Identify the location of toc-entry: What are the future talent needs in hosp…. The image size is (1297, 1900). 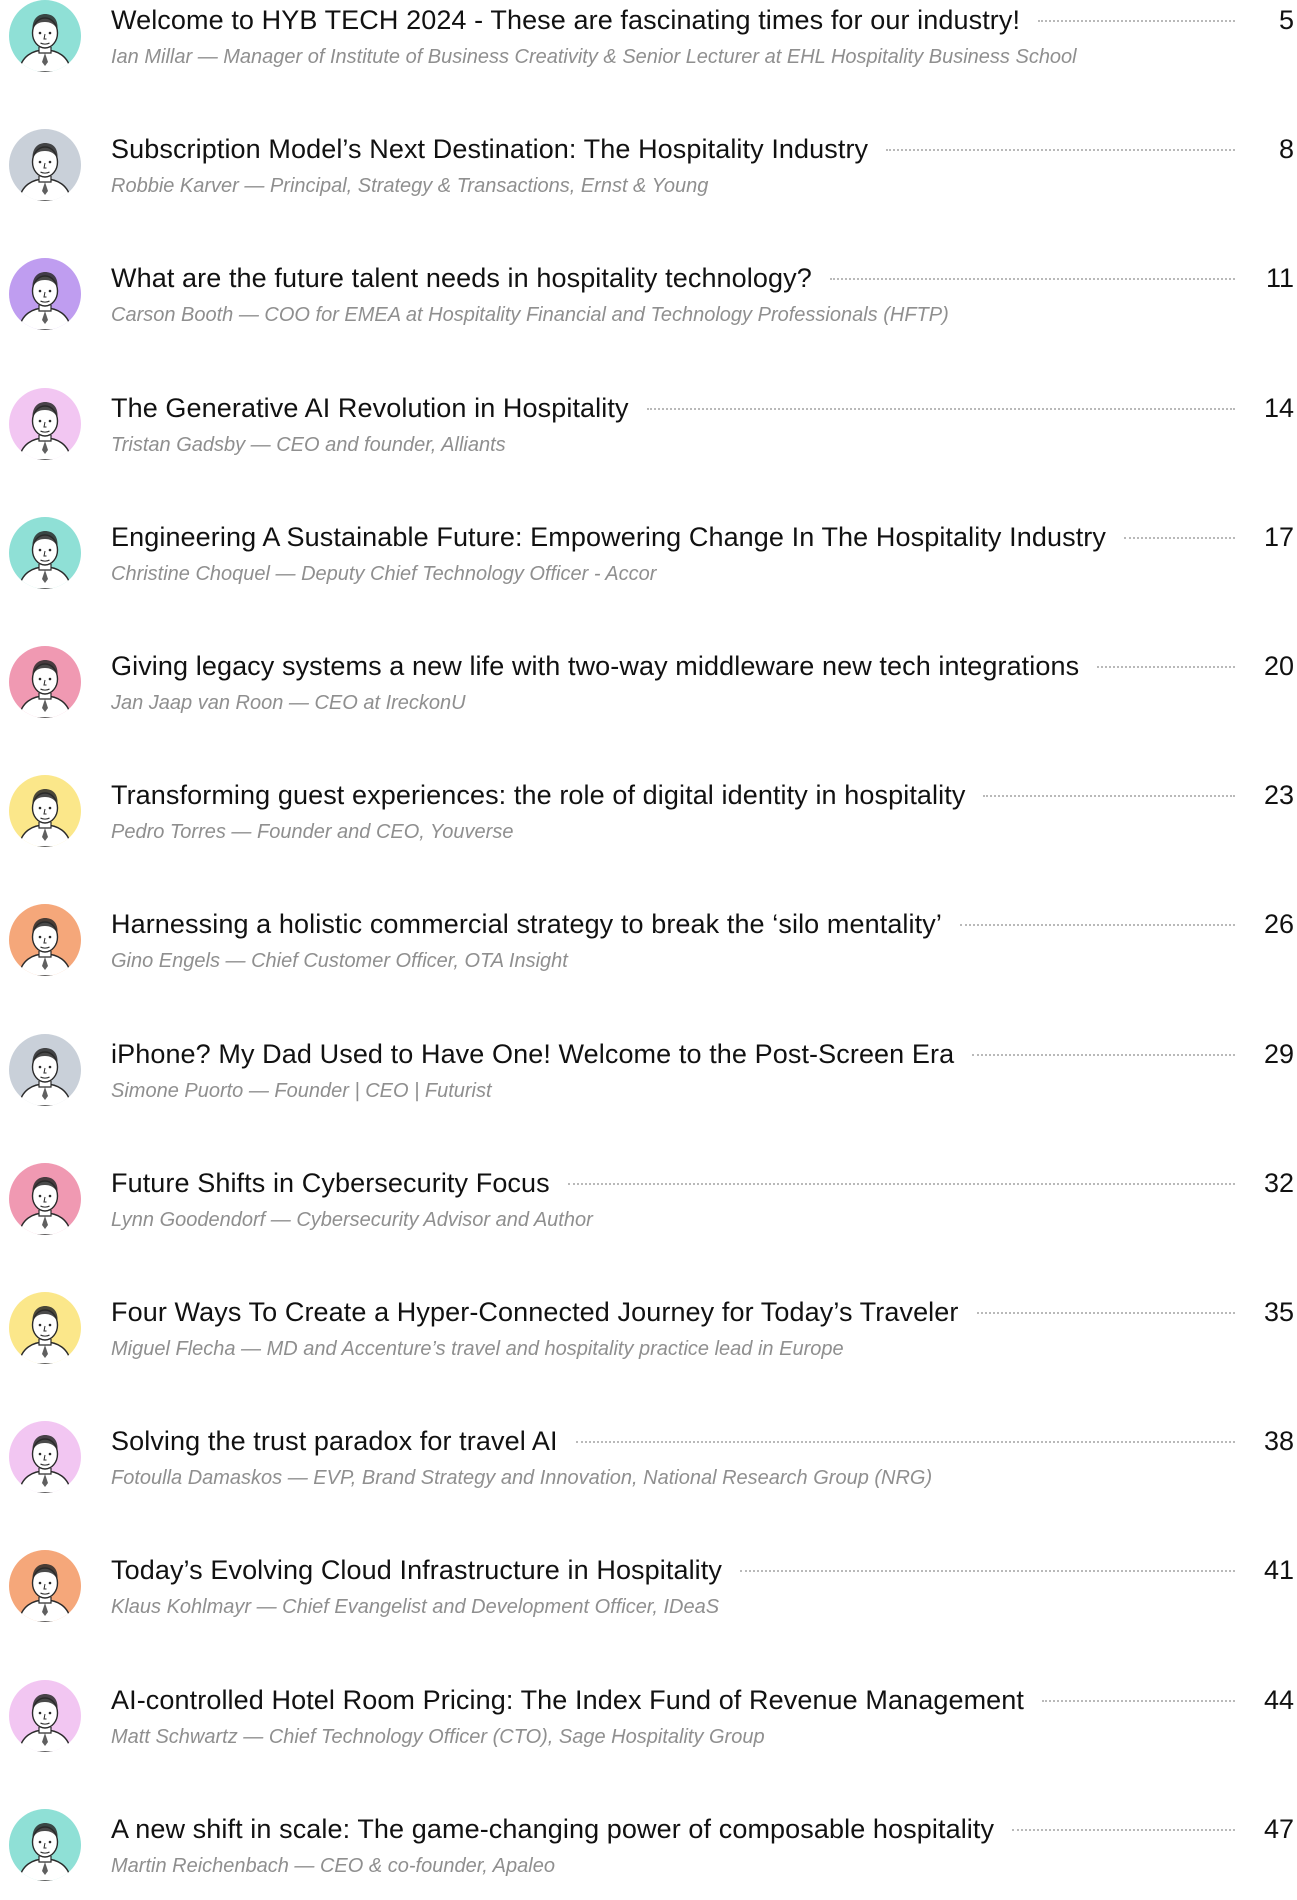
(648, 299).